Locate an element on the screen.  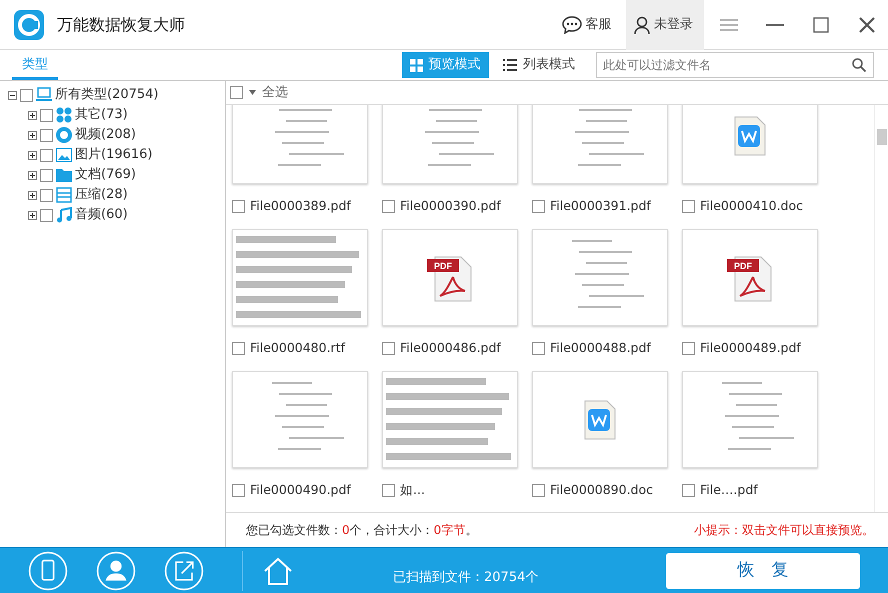
file-name: File0000489.pdf is located at coordinates (750, 348).